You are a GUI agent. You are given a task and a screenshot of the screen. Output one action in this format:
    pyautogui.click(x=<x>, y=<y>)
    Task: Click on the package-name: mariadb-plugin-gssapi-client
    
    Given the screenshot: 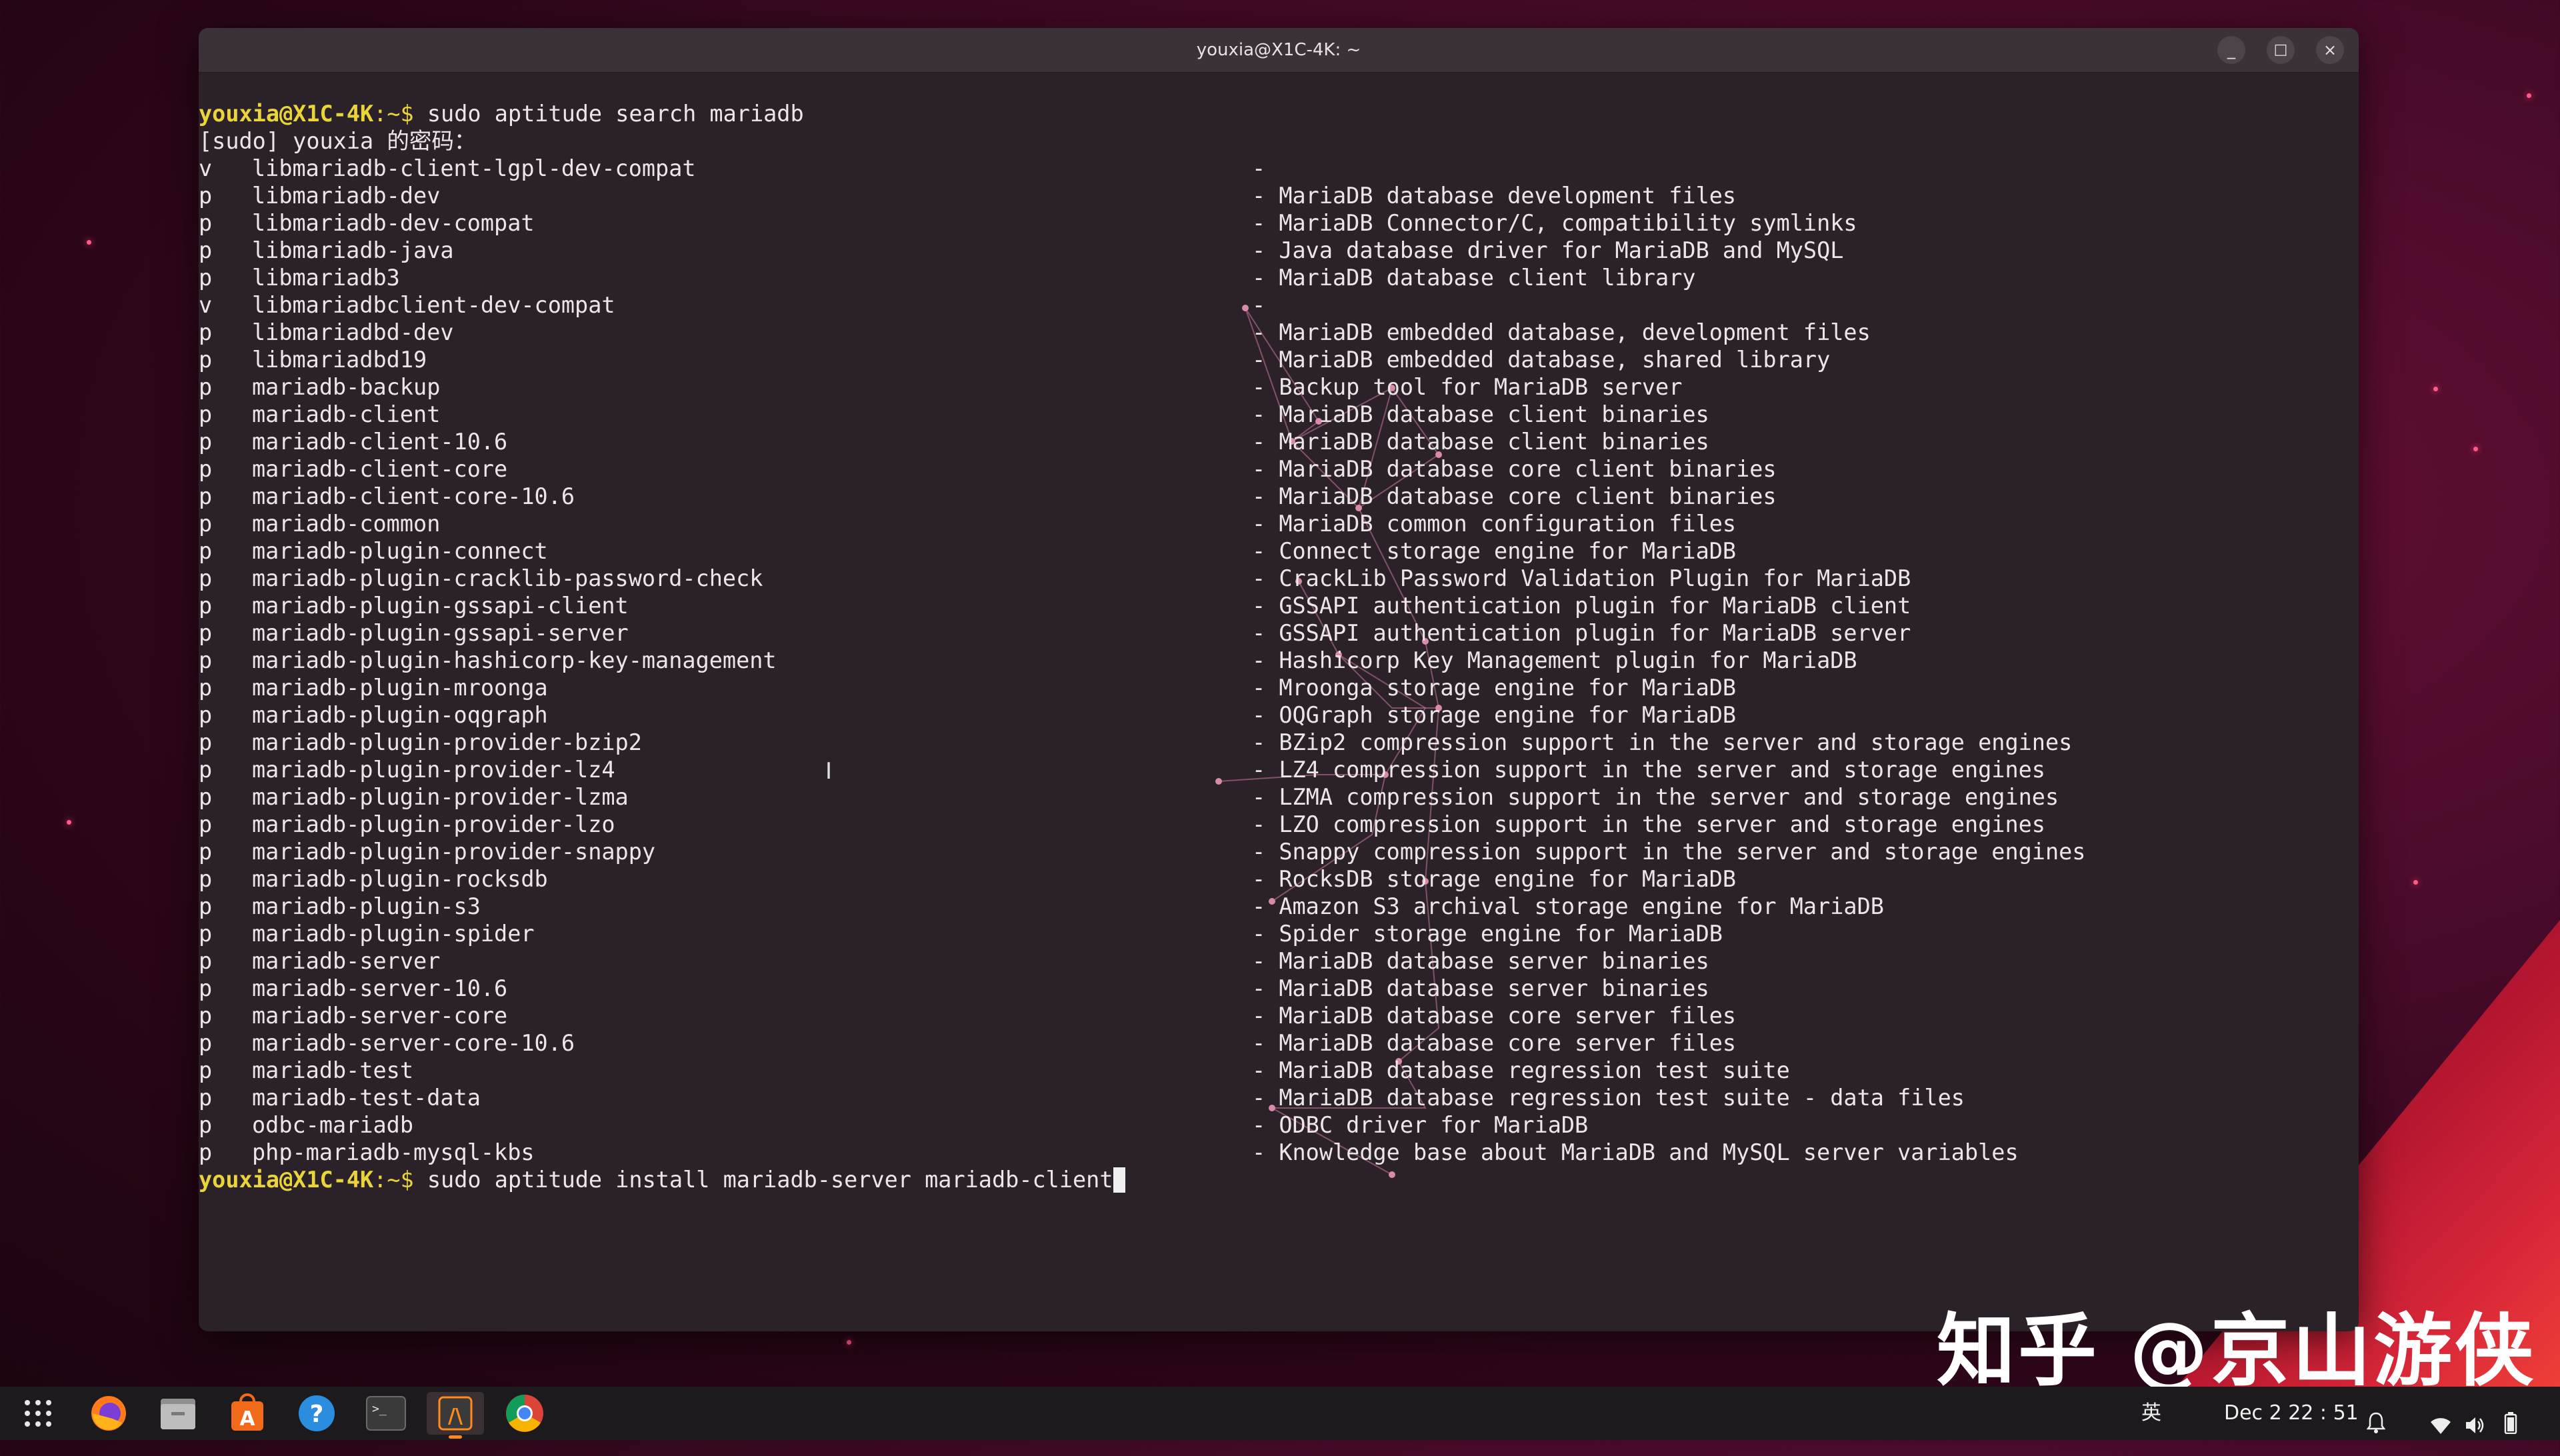 What is the action you would take?
    pyautogui.click(x=440, y=606)
    